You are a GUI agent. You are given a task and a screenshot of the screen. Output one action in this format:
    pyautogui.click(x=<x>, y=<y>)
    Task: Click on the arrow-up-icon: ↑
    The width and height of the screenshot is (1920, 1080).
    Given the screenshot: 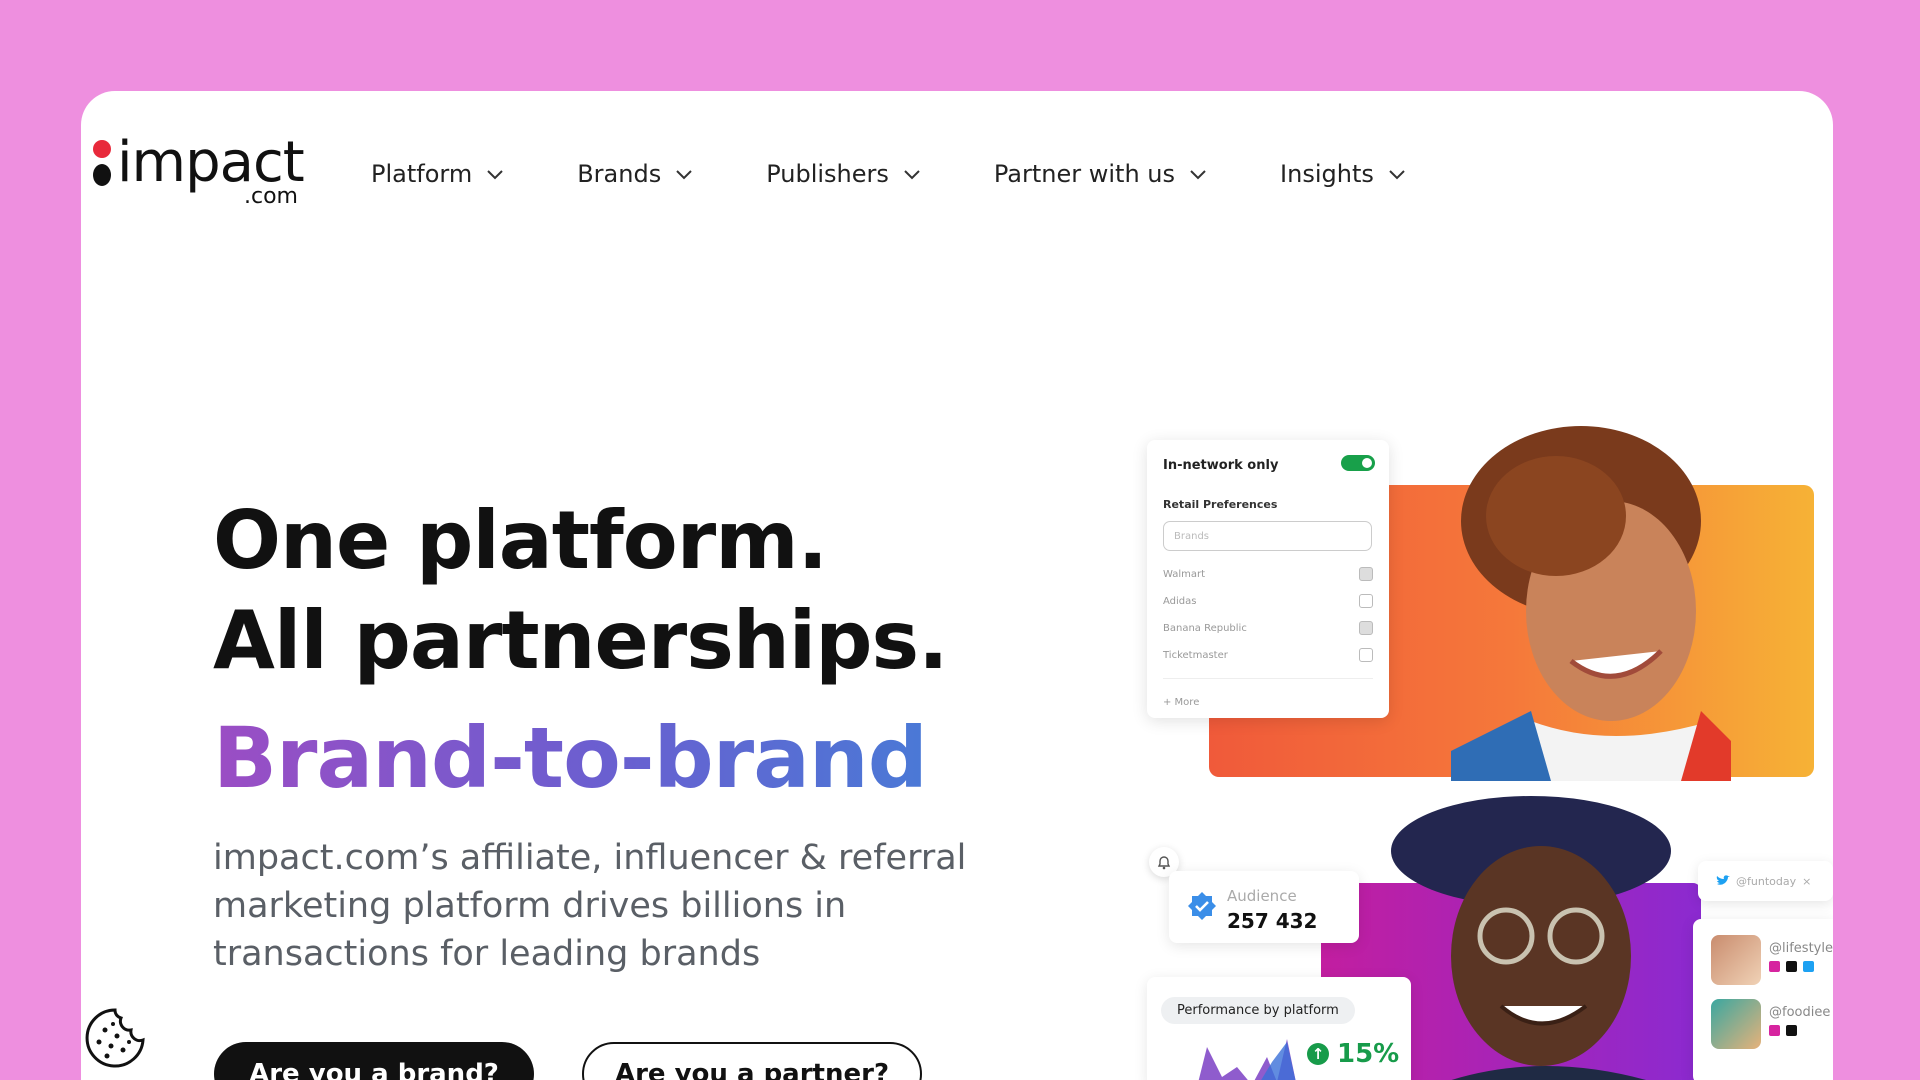 What is the action you would take?
    pyautogui.click(x=1318, y=1054)
    